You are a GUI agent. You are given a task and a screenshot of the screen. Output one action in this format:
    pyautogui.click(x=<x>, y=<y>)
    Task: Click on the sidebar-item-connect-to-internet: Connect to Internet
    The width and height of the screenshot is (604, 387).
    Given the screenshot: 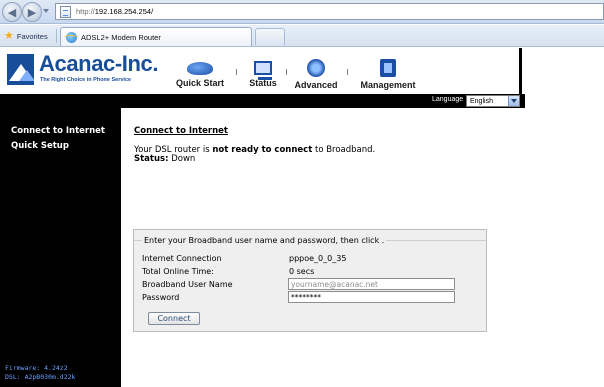 What is the action you would take?
    pyautogui.click(x=58, y=131)
    